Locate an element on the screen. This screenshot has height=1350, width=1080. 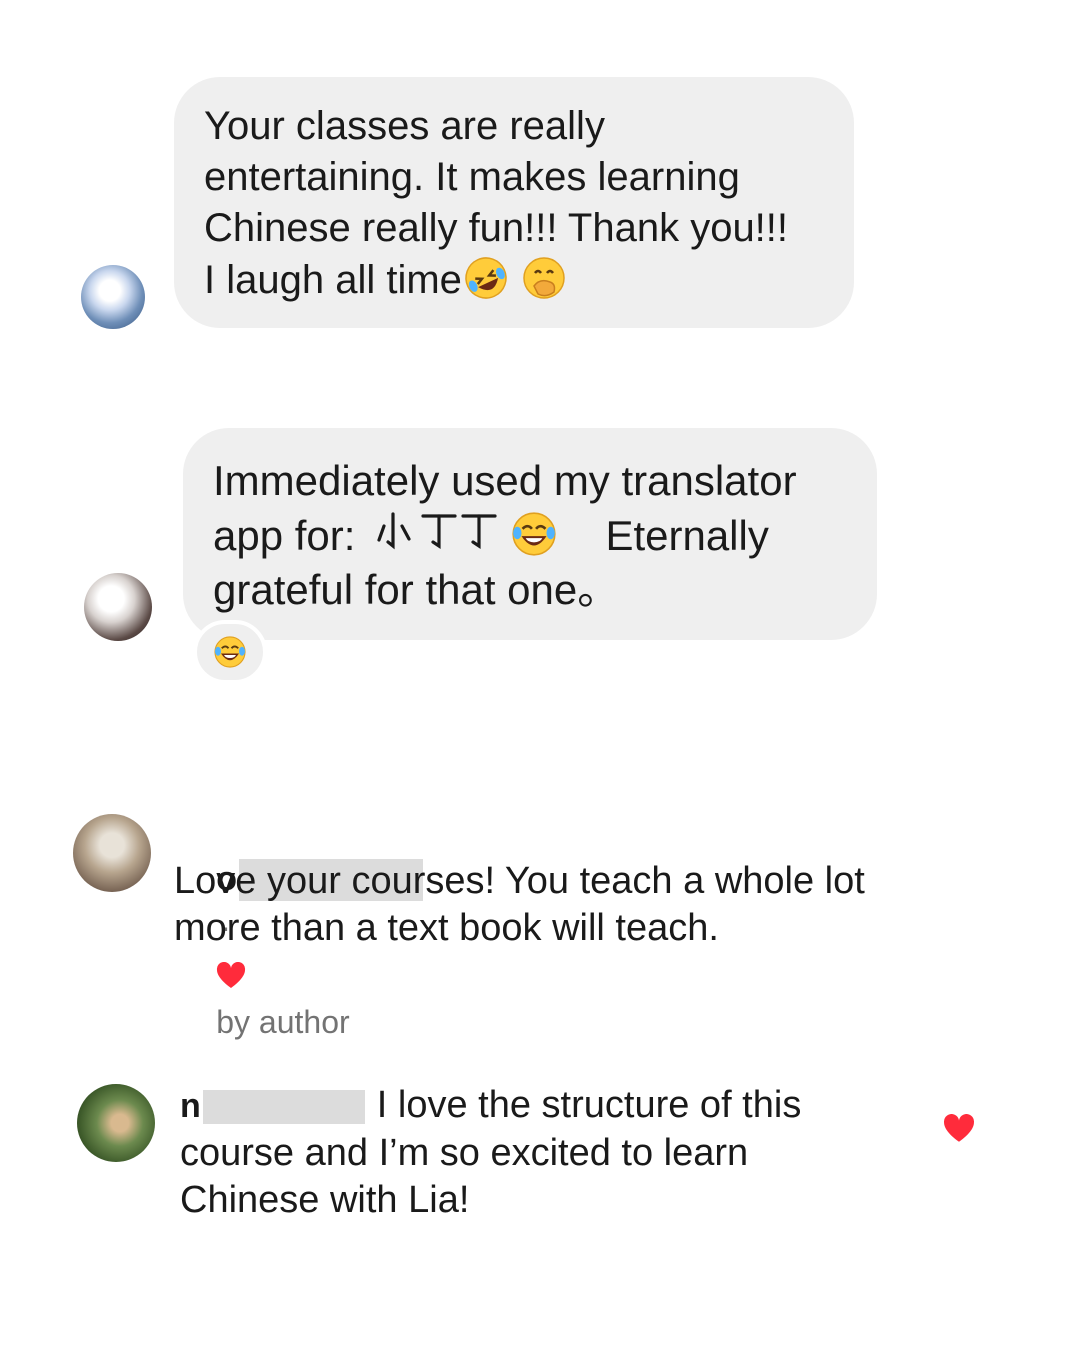
message-text: I laugh all time is located at coordinates (333, 280).